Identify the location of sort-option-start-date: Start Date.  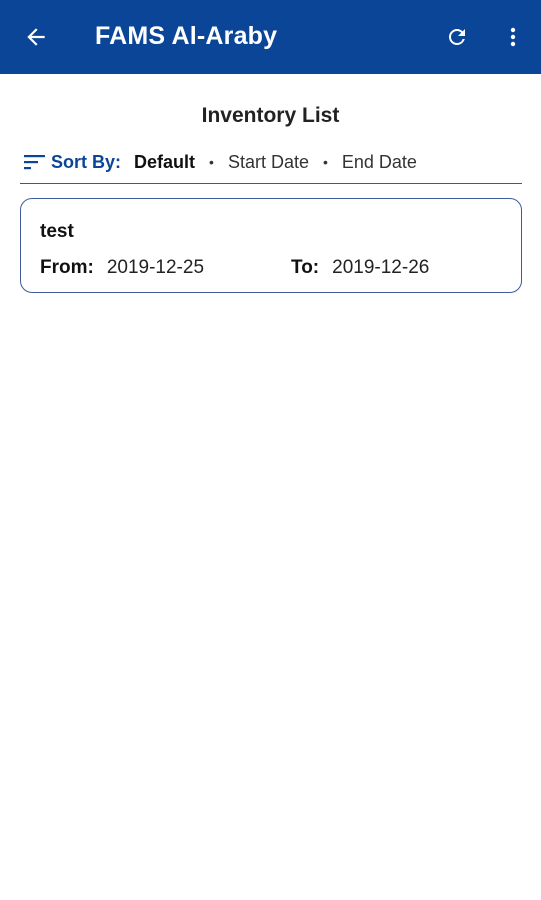
(268, 162).